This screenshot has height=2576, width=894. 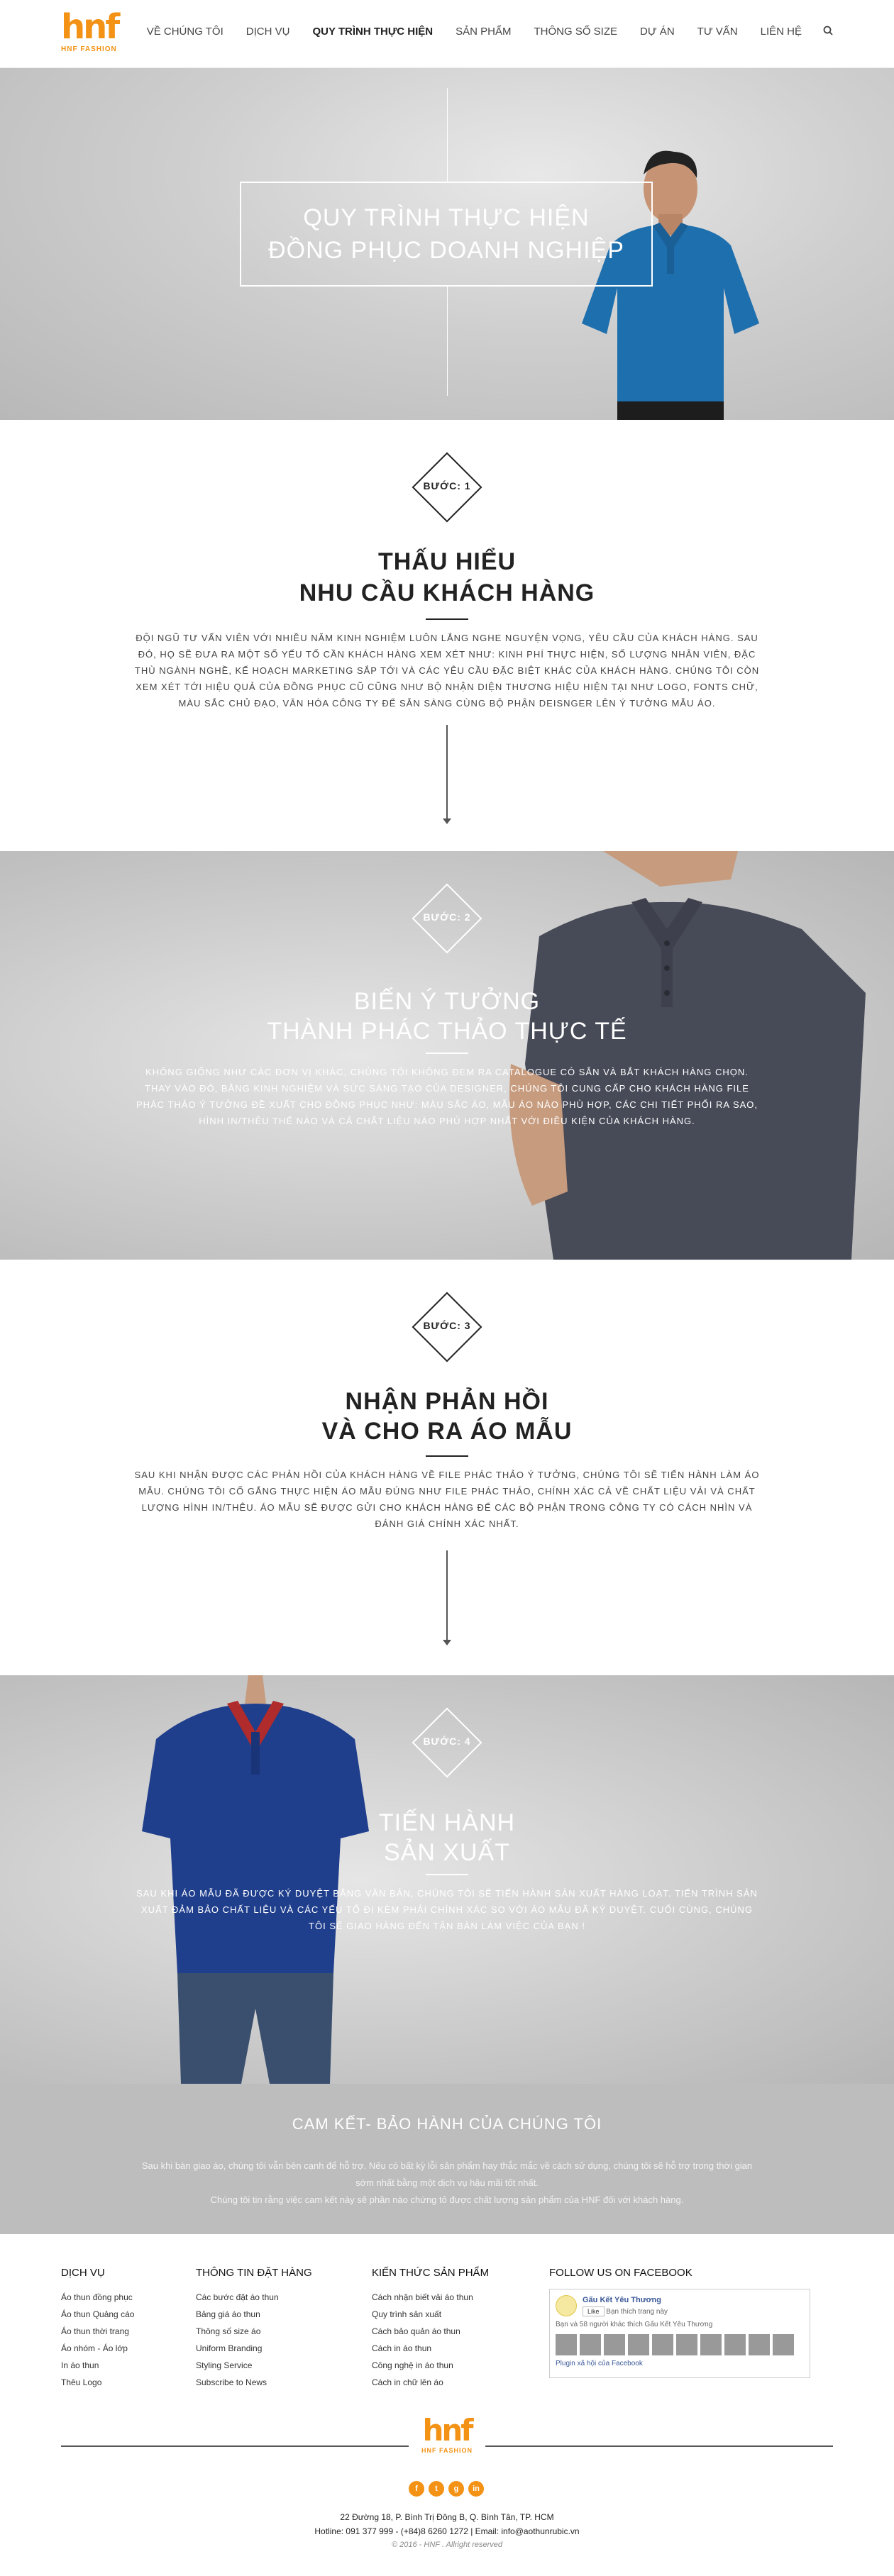 I want to click on social-links: f t g in, so click(x=446, y=2489).